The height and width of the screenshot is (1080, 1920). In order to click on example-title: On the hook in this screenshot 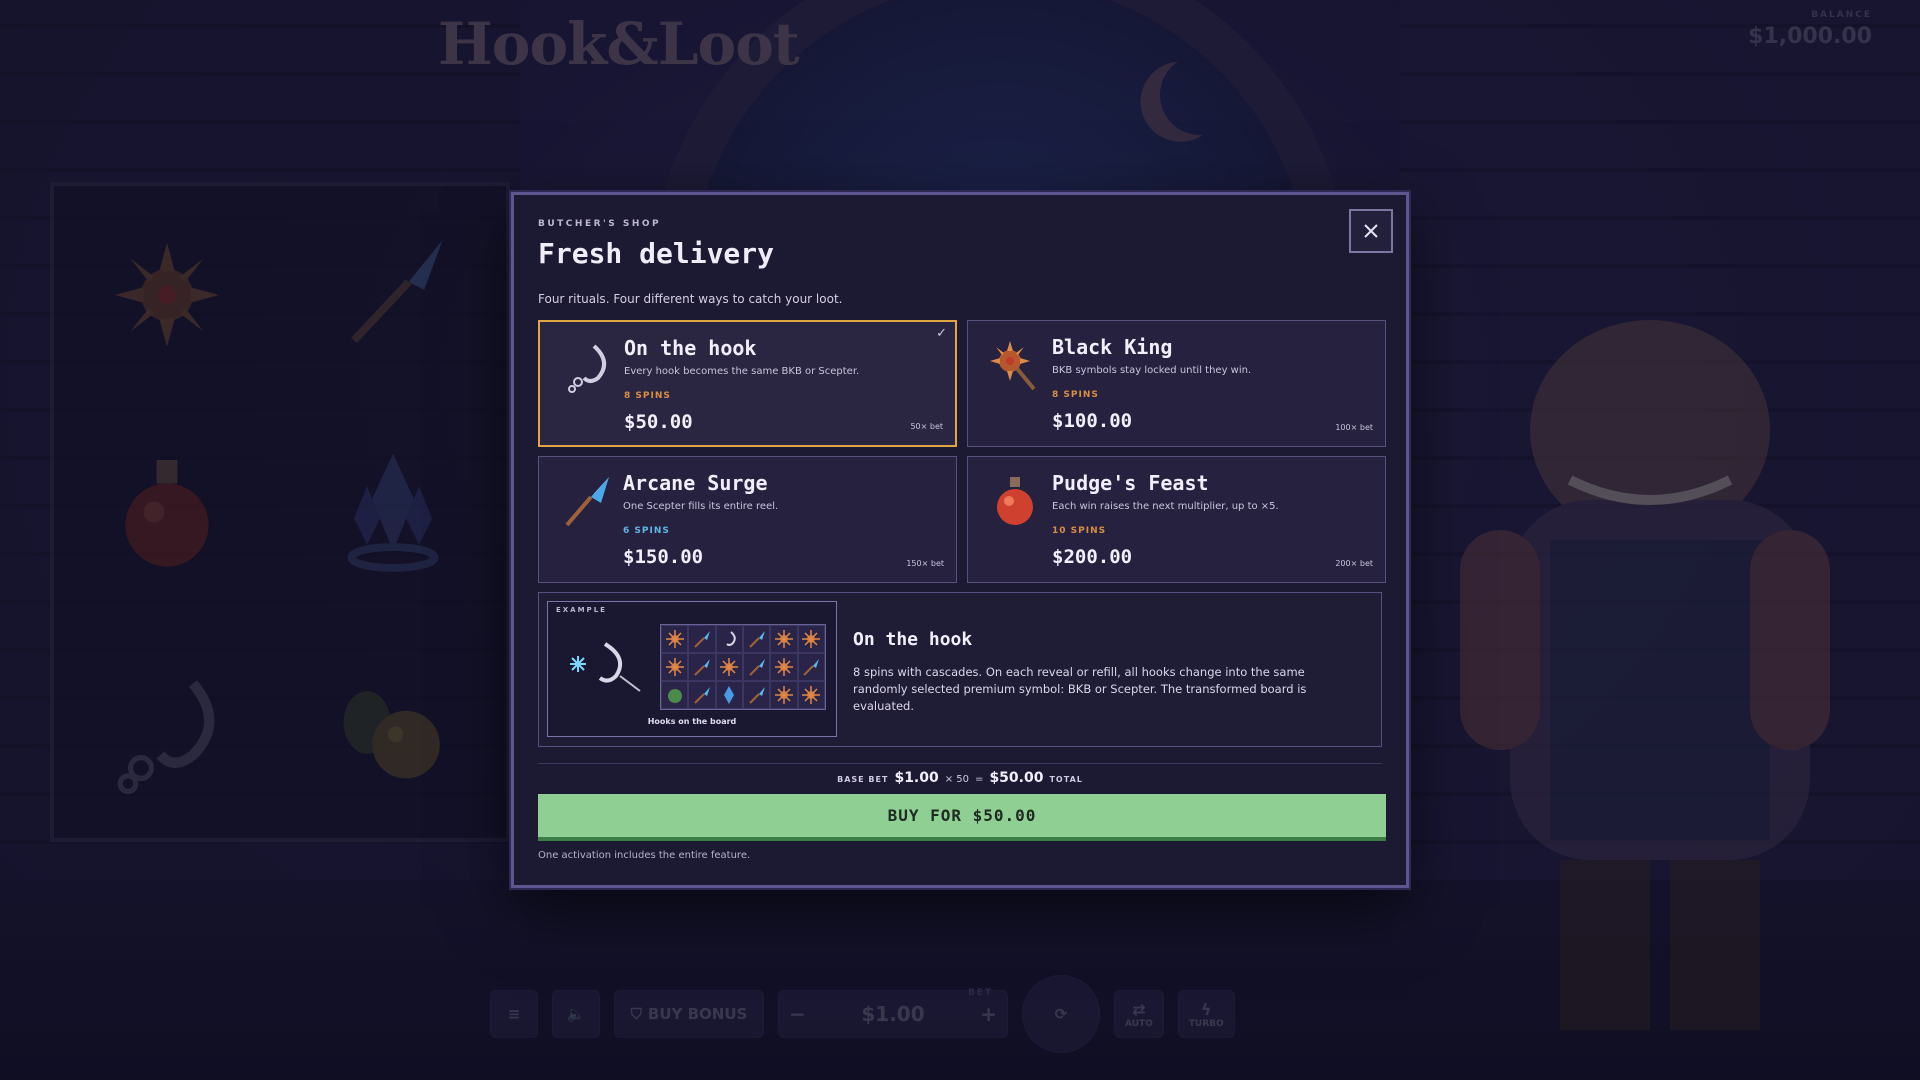, I will do `click(913, 639)`.